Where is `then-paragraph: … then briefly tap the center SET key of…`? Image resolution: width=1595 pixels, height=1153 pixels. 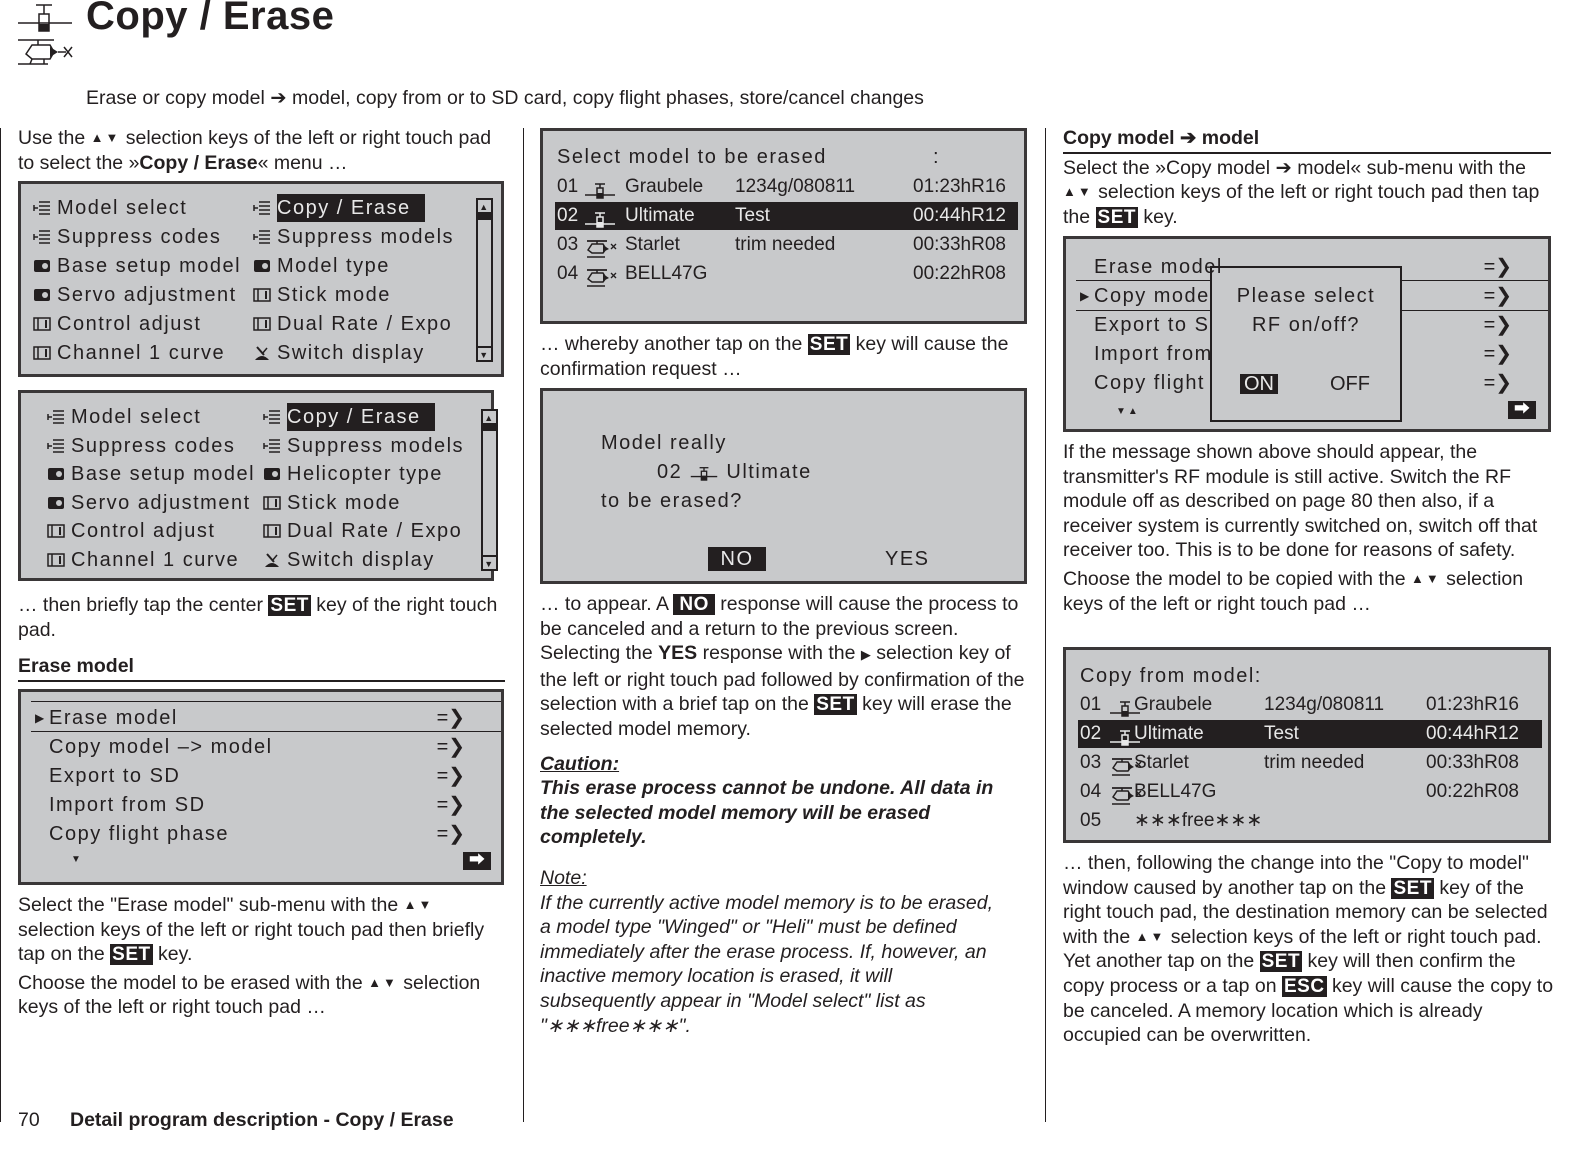 then-paragraph: … then briefly tap the center SET key of… is located at coordinates (258, 617).